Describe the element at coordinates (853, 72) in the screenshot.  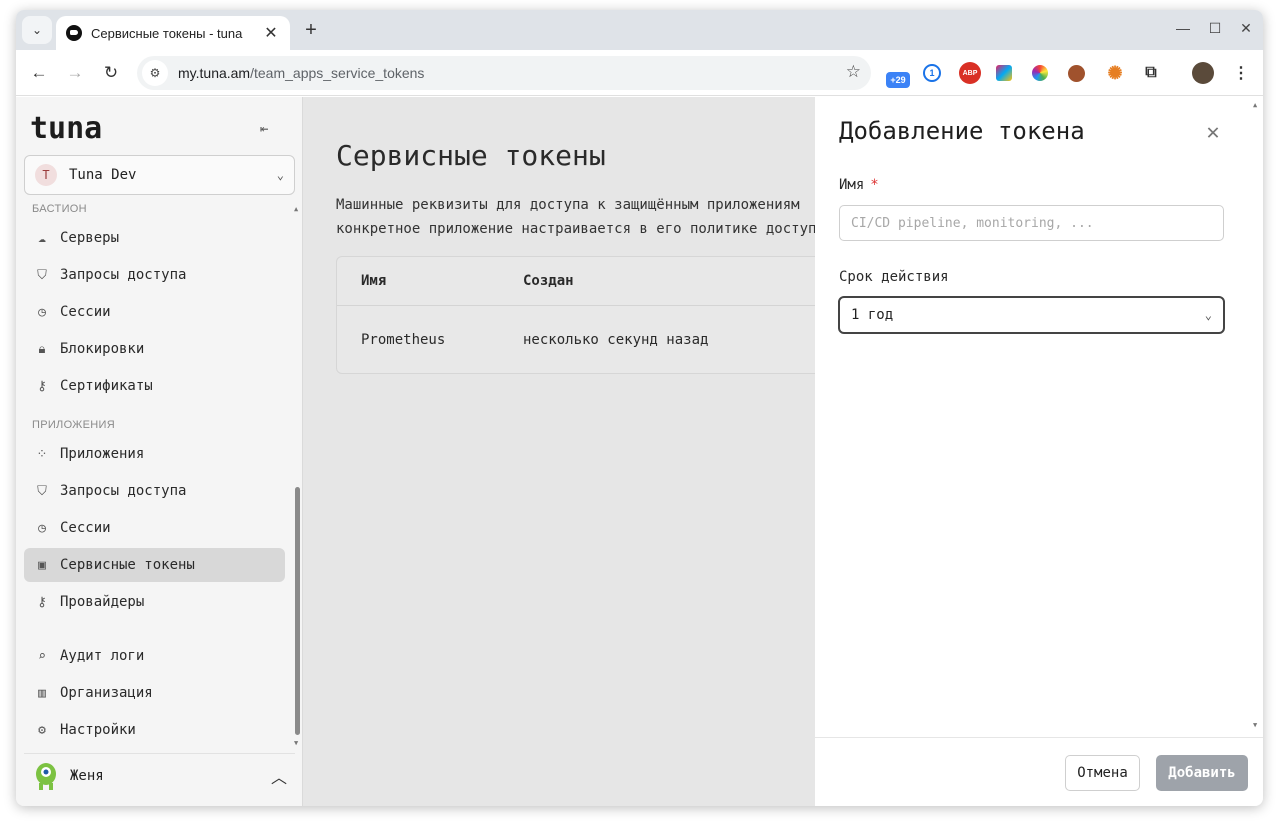
I see `bookmark-star-icon: ☆` at that location.